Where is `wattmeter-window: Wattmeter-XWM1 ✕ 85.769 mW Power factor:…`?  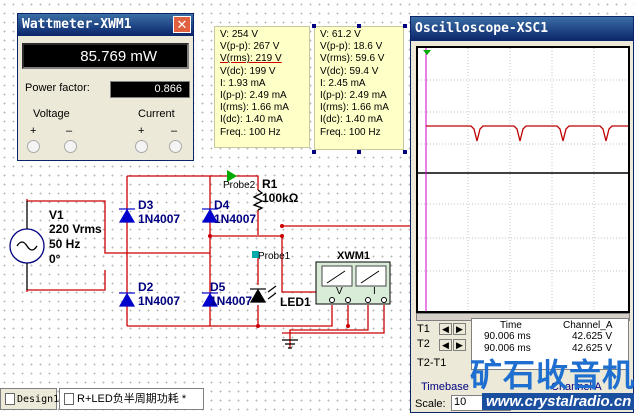 wattmeter-window: Wattmeter-XWM1 ✕ 85.769 mW Power factor:… is located at coordinates (105, 87).